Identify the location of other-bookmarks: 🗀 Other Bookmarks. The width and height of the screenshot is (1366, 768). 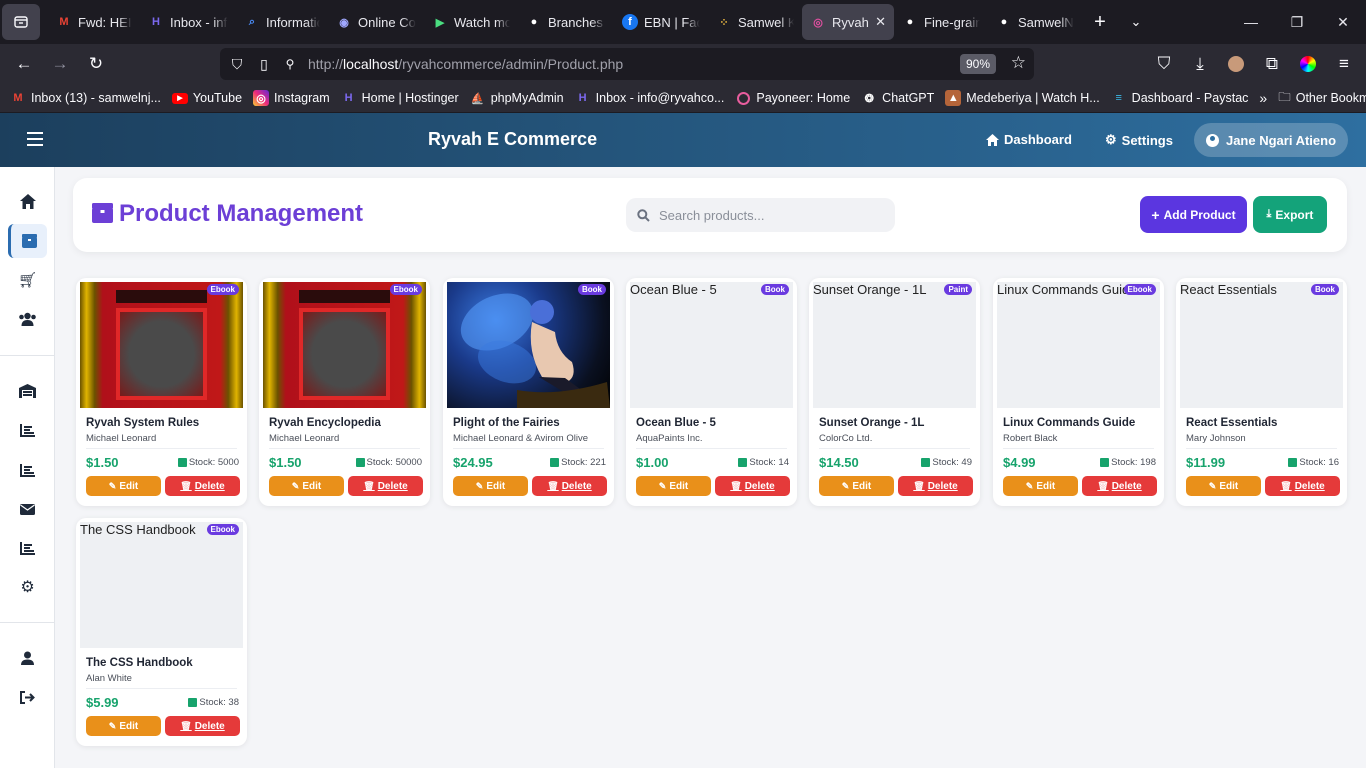
(1322, 98).